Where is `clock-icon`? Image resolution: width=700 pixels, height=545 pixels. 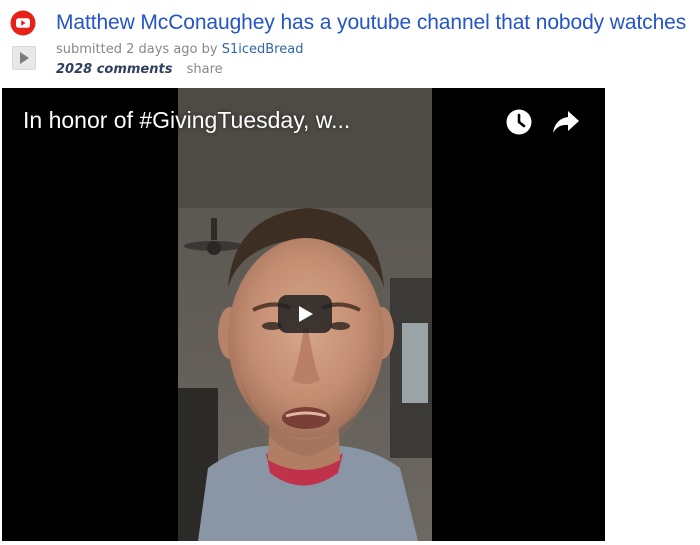
clock-icon is located at coordinates (519, 122).